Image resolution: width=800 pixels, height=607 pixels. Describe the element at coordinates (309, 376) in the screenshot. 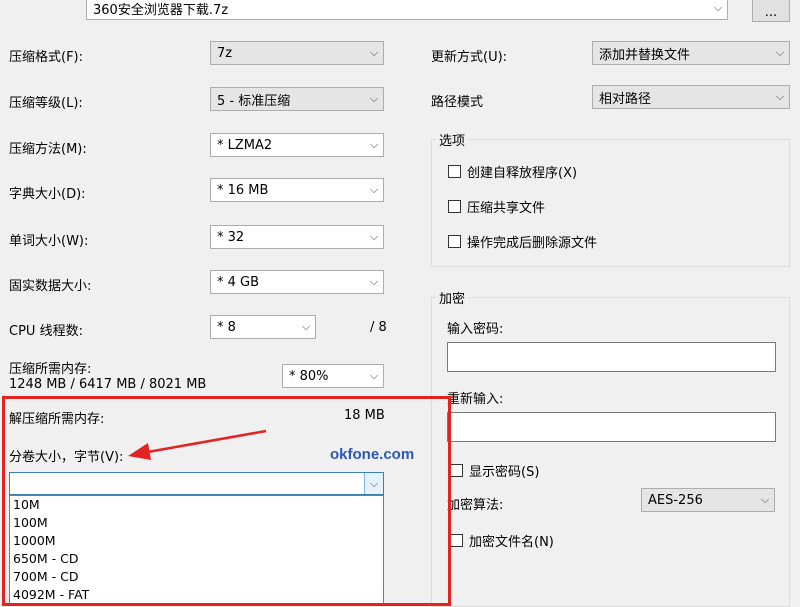

I see `mem-value: * 80%` at that location.